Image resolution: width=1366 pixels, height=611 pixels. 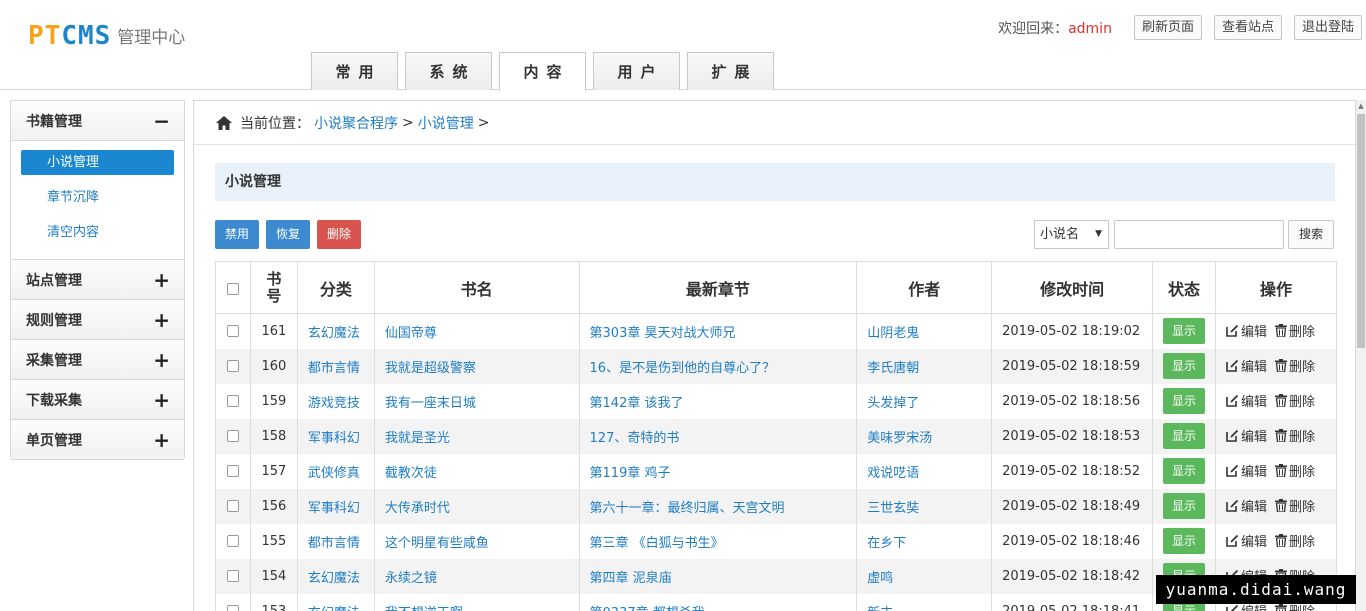 I want to click on chapter-link: 16、是不是伤到他的自尊心了？, so click(x=718, y=366).